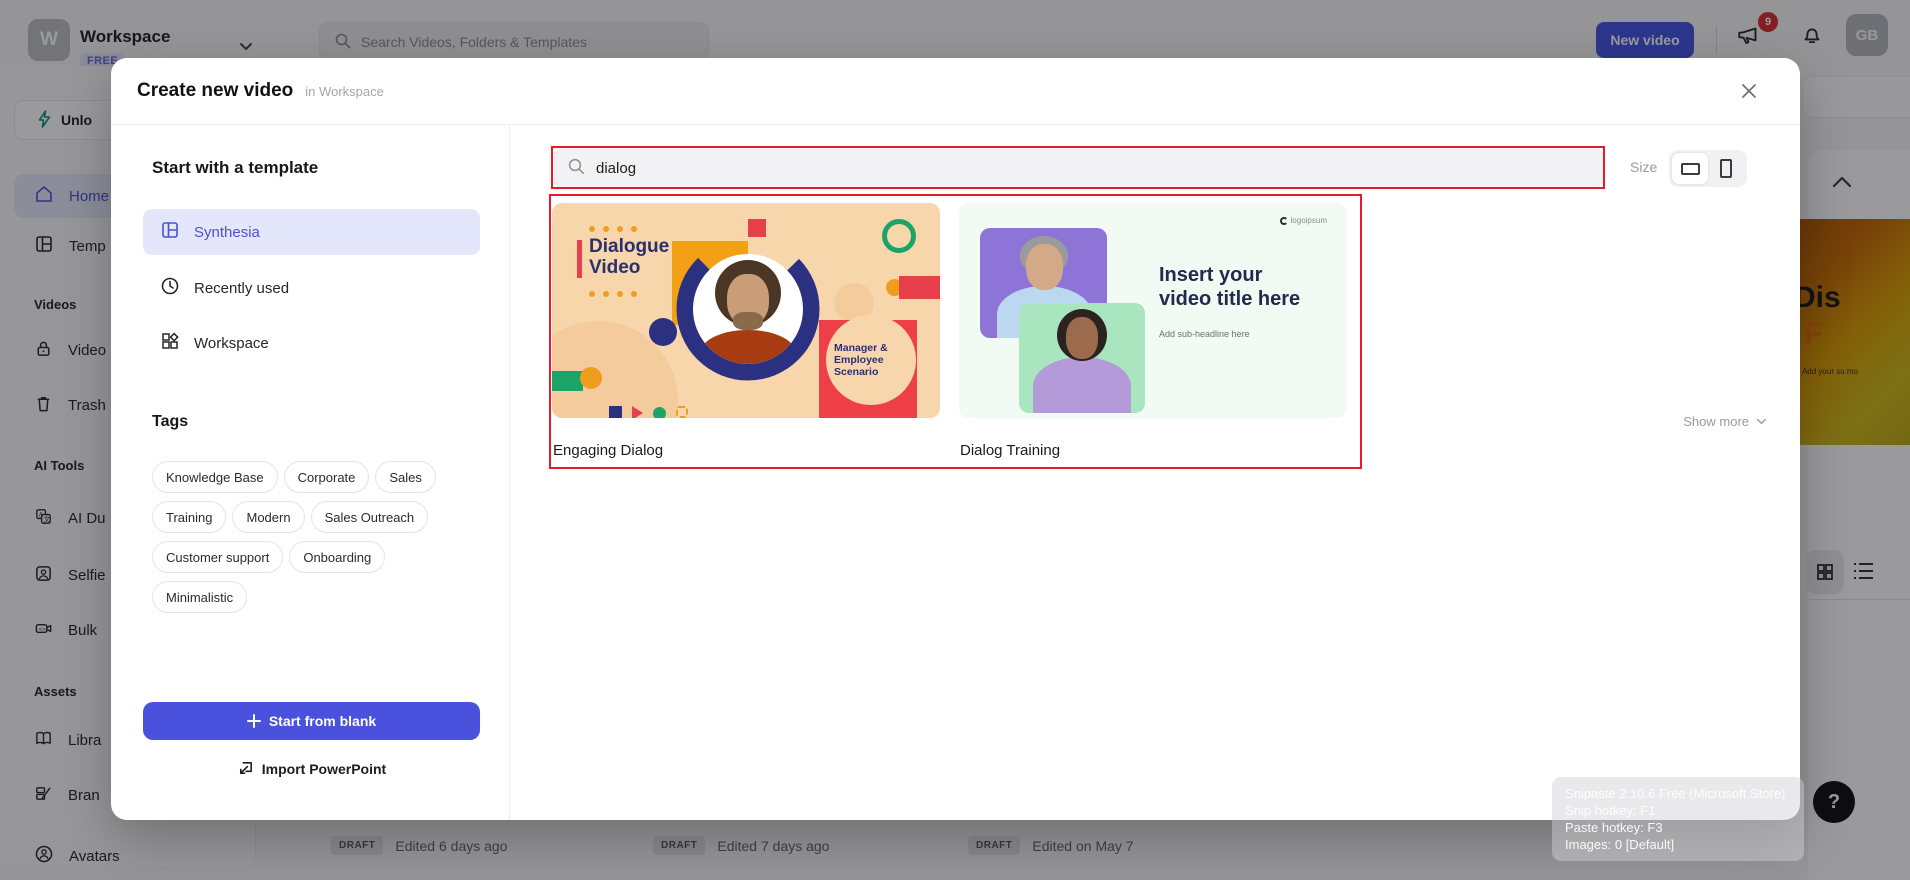 This screenshot has width=1910, height=880. What do you see at coordinates (311, 288) in the screenshot?
I see `tab-recently-used: Recently used` at bounding box center [311, 288].